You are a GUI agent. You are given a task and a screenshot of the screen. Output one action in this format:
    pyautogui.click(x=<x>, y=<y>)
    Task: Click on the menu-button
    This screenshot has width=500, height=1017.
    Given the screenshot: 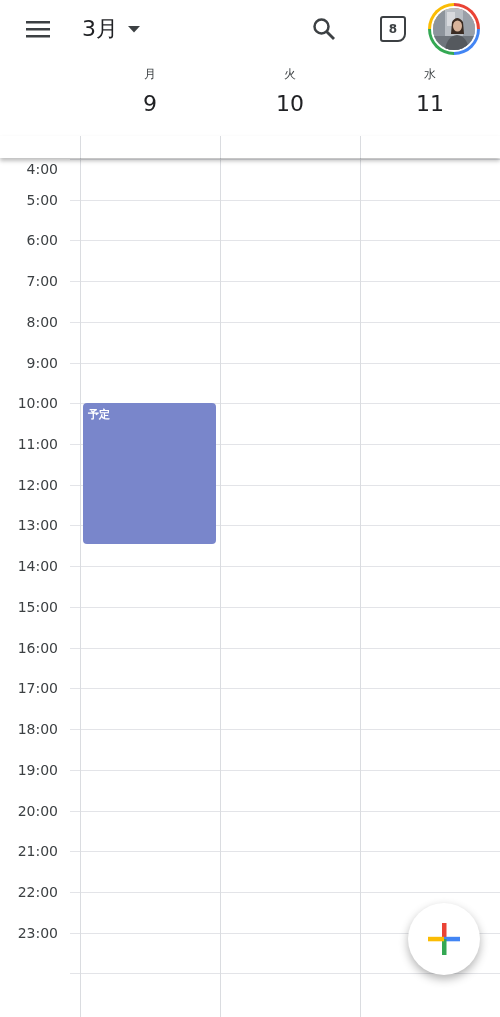 What is the action you would take?
    pyautogui.click(x=39, y=29)
    